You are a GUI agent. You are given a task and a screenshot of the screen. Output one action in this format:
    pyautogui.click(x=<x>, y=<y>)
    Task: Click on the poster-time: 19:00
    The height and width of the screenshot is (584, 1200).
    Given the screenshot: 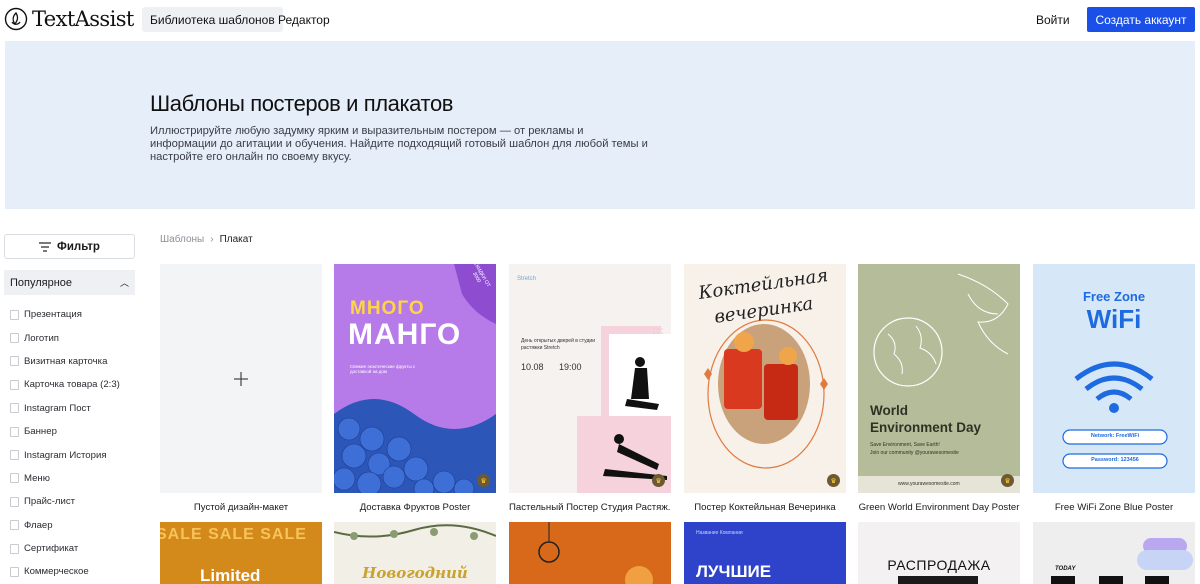 What is the action you would take?
    pyautogui.click(x=570, y=367)
    